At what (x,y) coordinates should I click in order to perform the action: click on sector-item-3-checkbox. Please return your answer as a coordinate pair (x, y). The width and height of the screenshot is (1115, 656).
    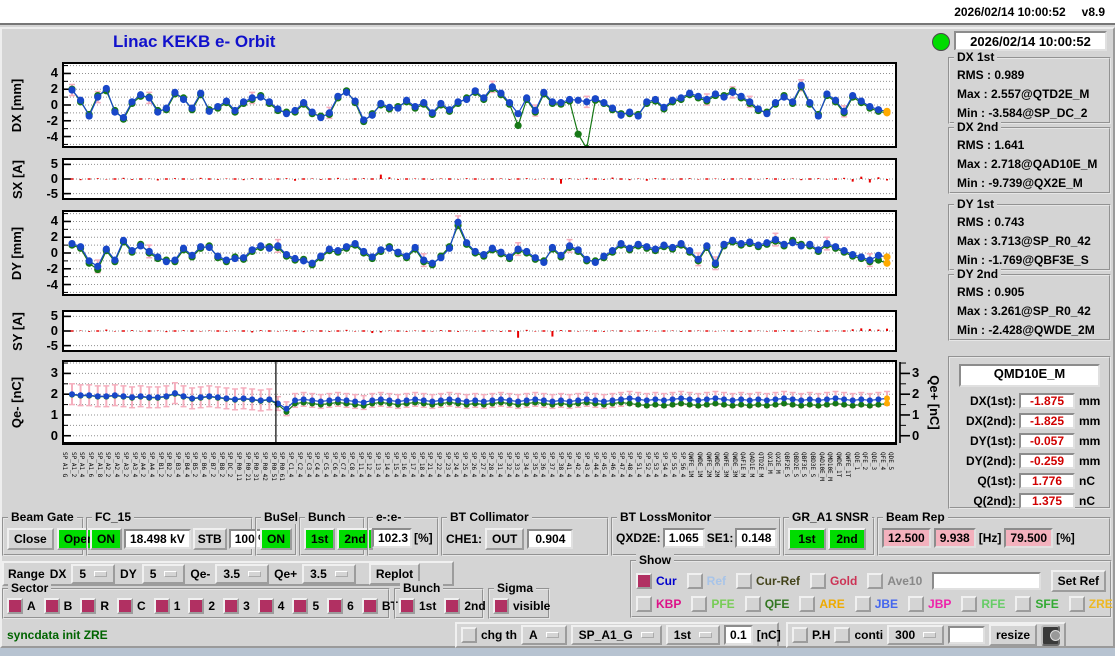
    Looking at the image, I should click on (231, 606).